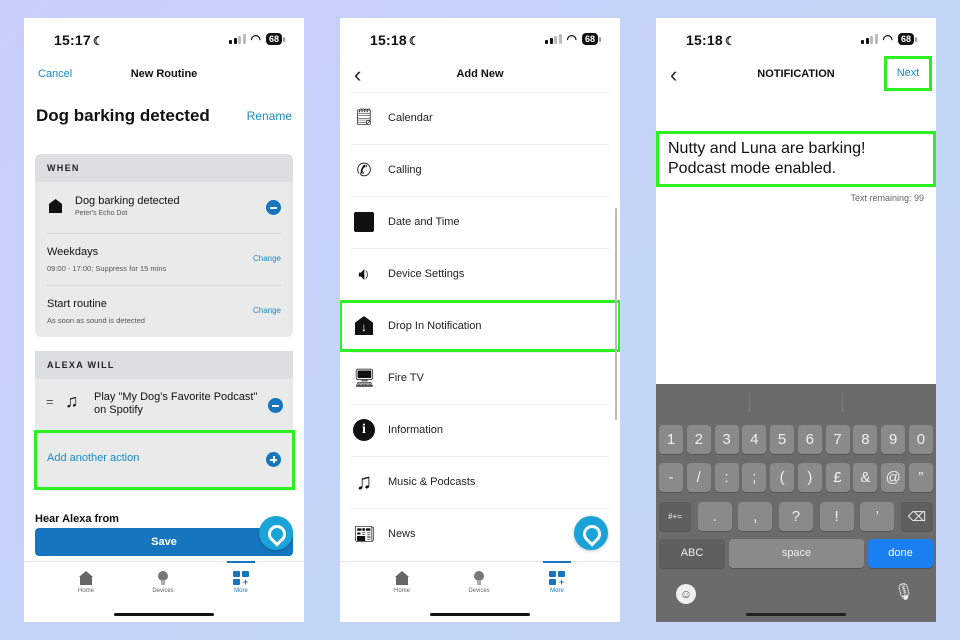 The image size is (960, 640). Describe the element at coordinates (364, 378) in the screenshot. I see `tv-icon: 🖥︎` at that location.